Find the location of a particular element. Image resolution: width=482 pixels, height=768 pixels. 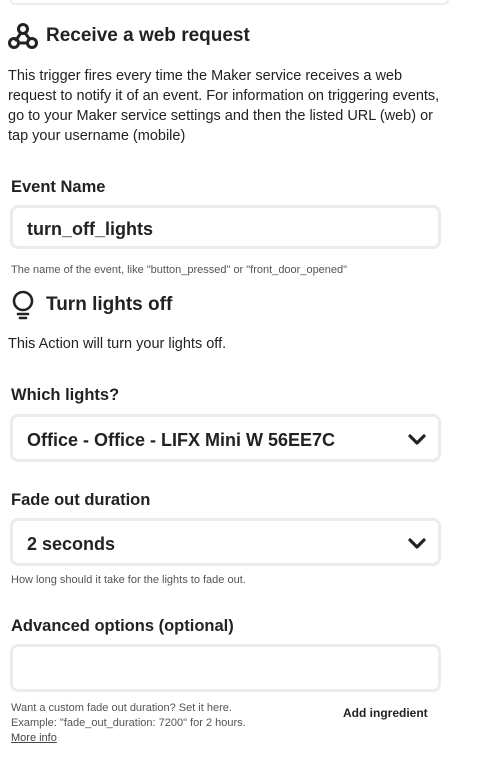

event-name-value: turn_off_lights is located at coordinates (90, 229).